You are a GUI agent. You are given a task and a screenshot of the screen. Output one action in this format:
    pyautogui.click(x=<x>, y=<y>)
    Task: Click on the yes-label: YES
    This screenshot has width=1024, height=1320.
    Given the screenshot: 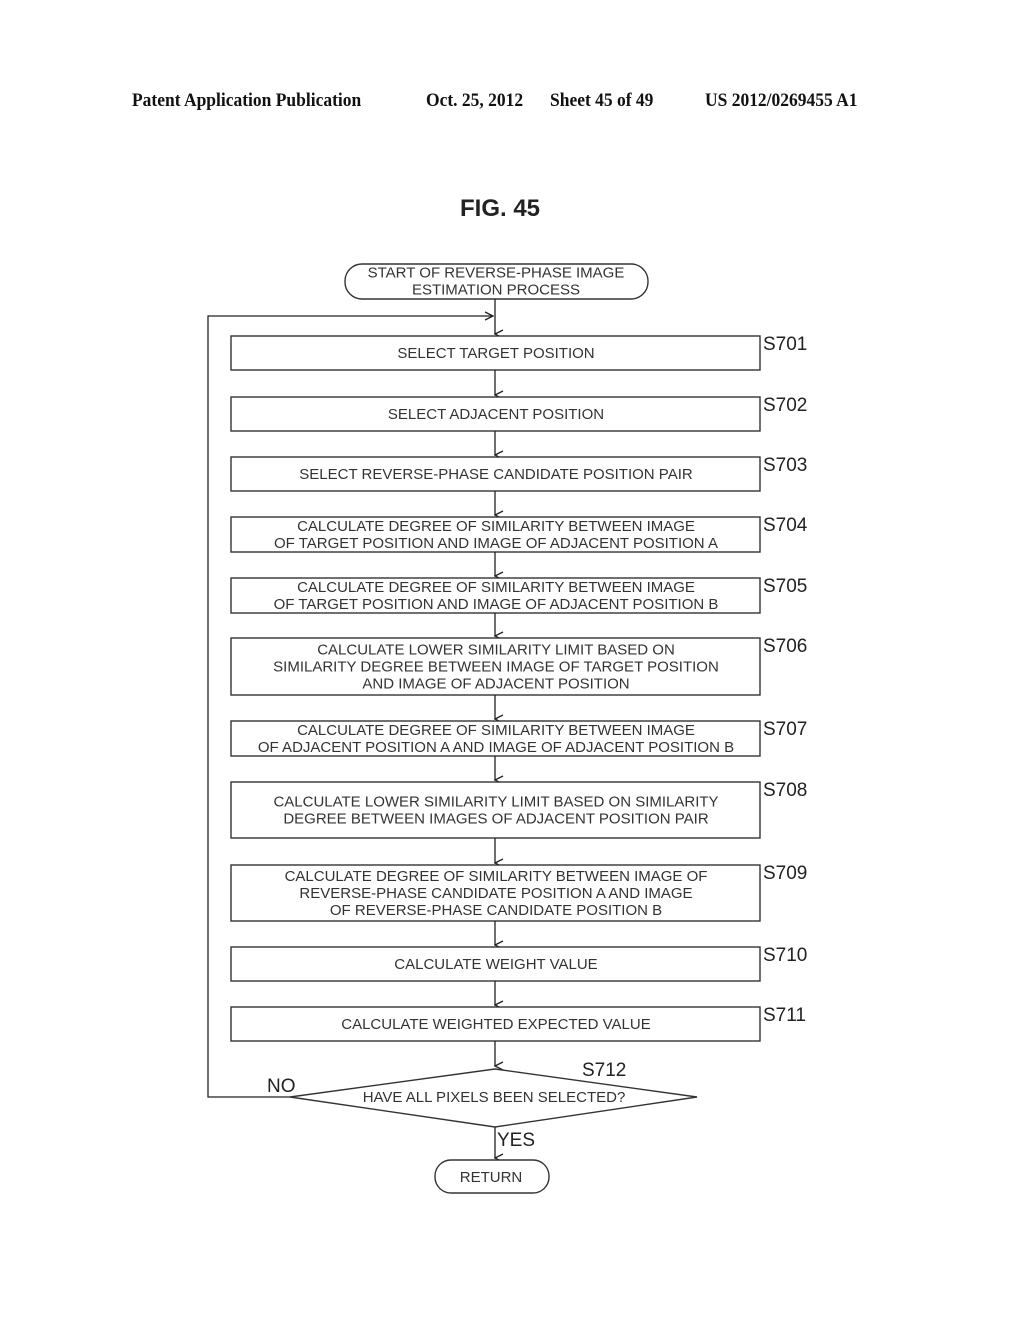 What is the action you would take?
    pyautogui.click(x=516, y=1140)
    